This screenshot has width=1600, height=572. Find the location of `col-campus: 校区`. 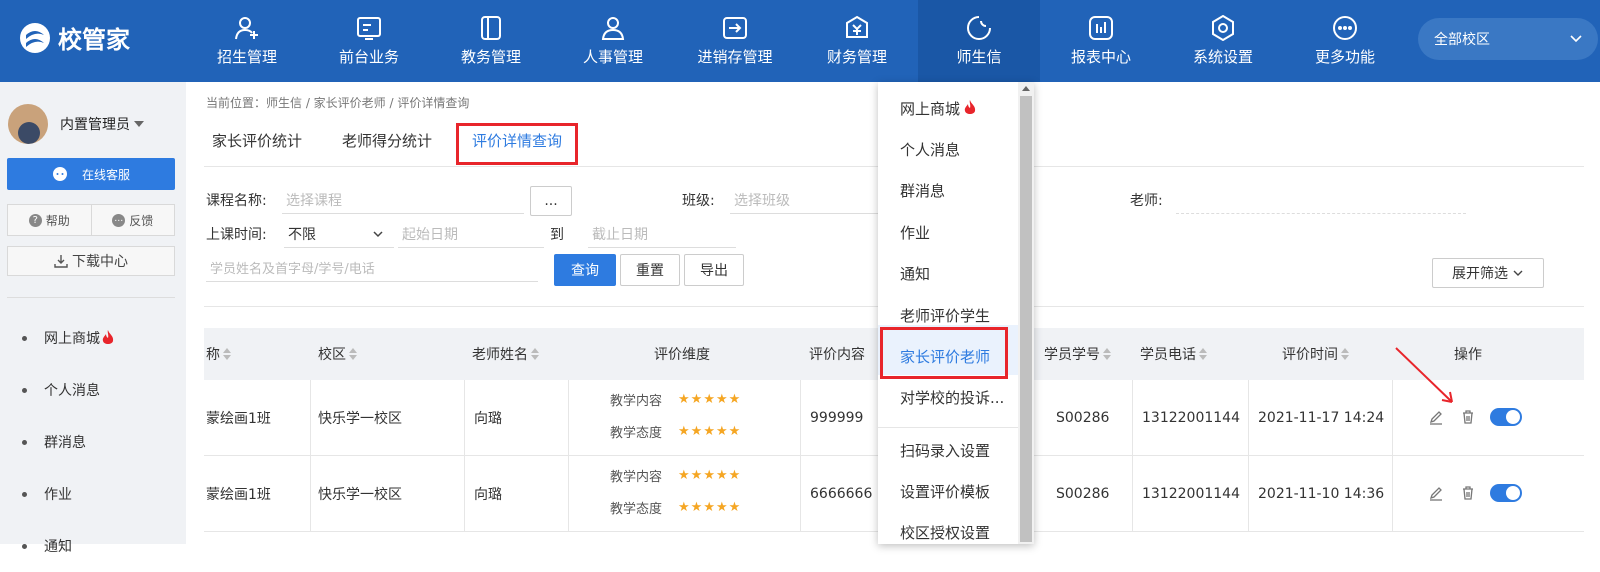

col-campus: 校区 is located at coordinates (337, 354).